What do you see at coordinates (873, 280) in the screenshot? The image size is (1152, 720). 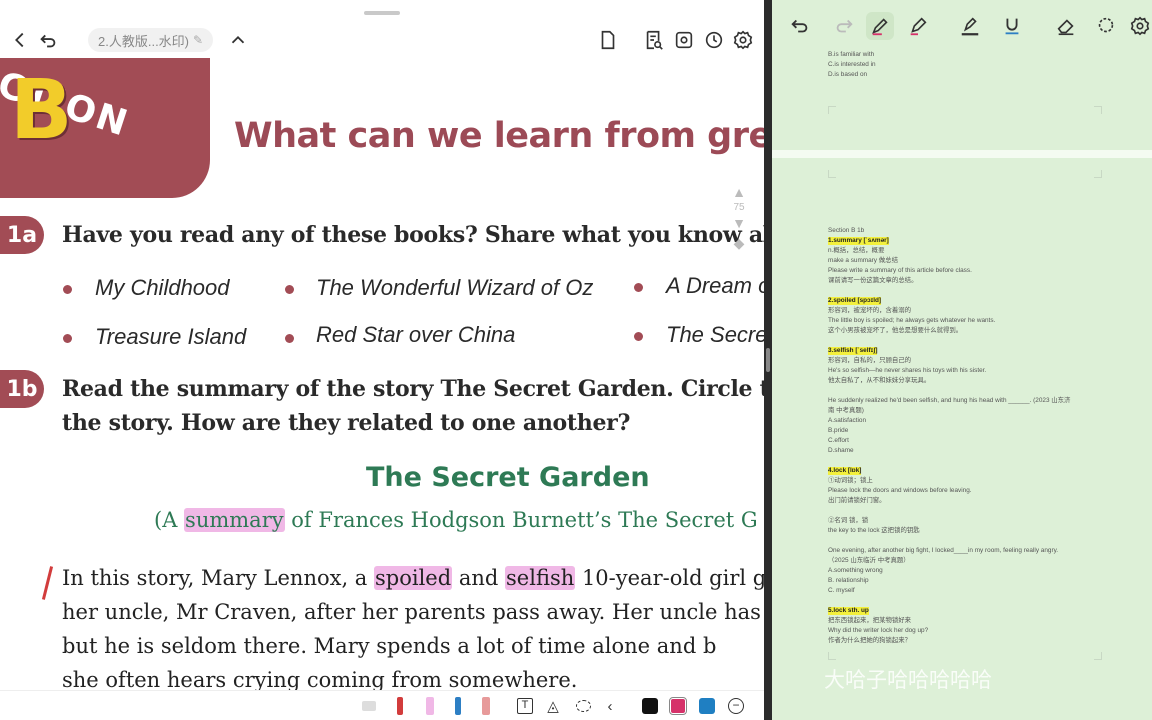 I see `note-line: 课前请写一份这篇文章的总结。` at bounding box center [873, 280].